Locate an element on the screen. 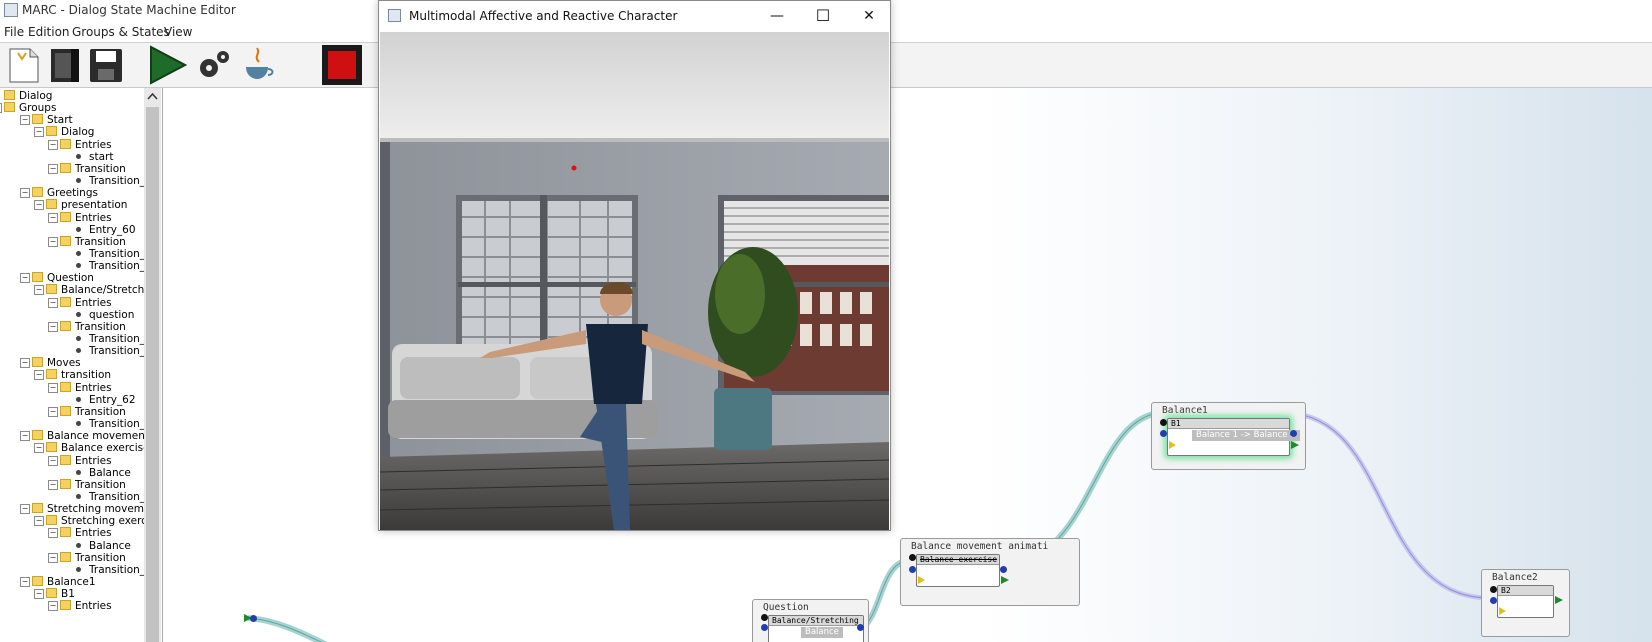 The width and height of the screenshot is (1652, 642). inner-state: B1 Balance 1 -> Balance 2 is located at coordinates (1233, 437).